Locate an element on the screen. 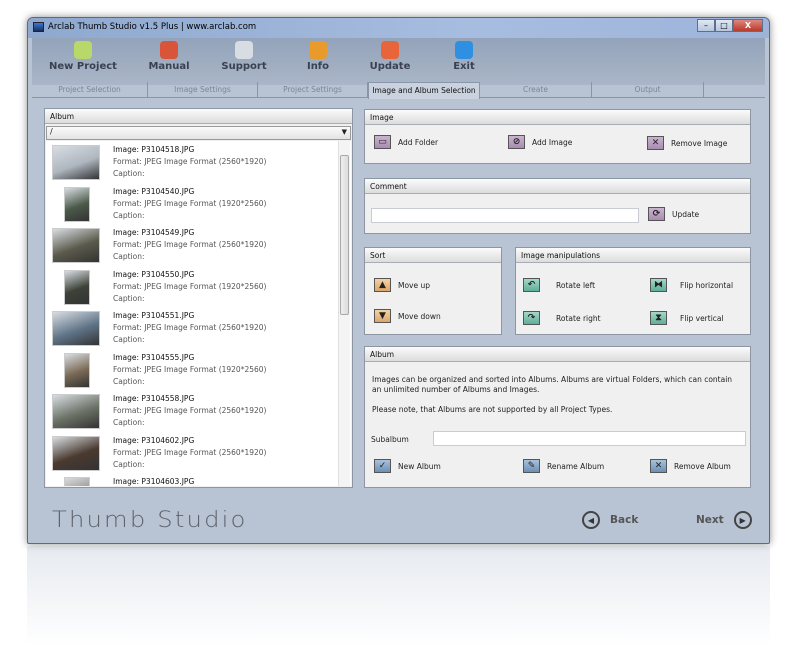 This screenshot has width=800, height=648. add-folder-label: Add Folder is located at coordinates (418, 142).